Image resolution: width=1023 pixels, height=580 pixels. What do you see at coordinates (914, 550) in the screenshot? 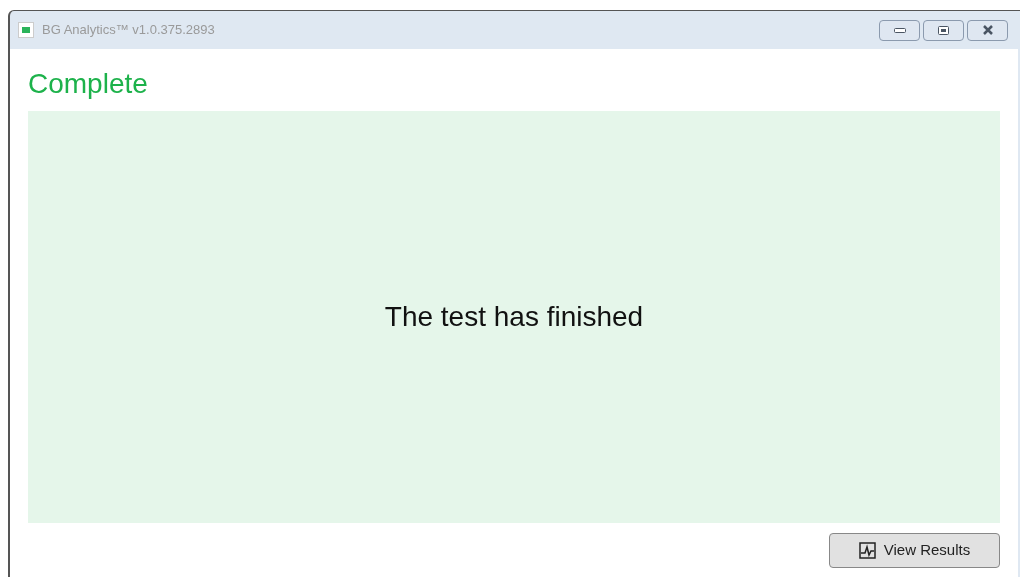
I see `view-results-button: View Results` at bounding box center [914, 550].